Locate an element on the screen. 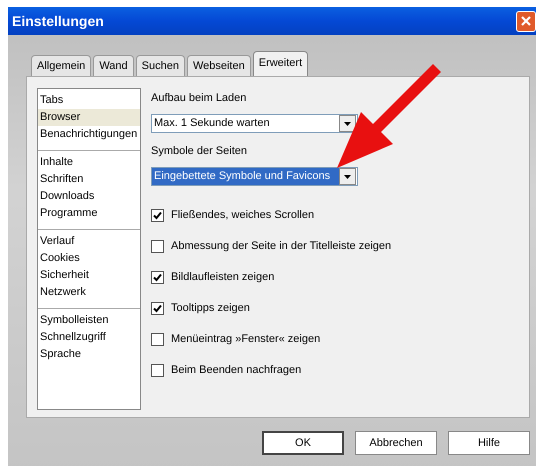 Image resolution: width=536 pixels, height=466 pixels. sidebar-item: Sprache is located at coordinates (89, 354).